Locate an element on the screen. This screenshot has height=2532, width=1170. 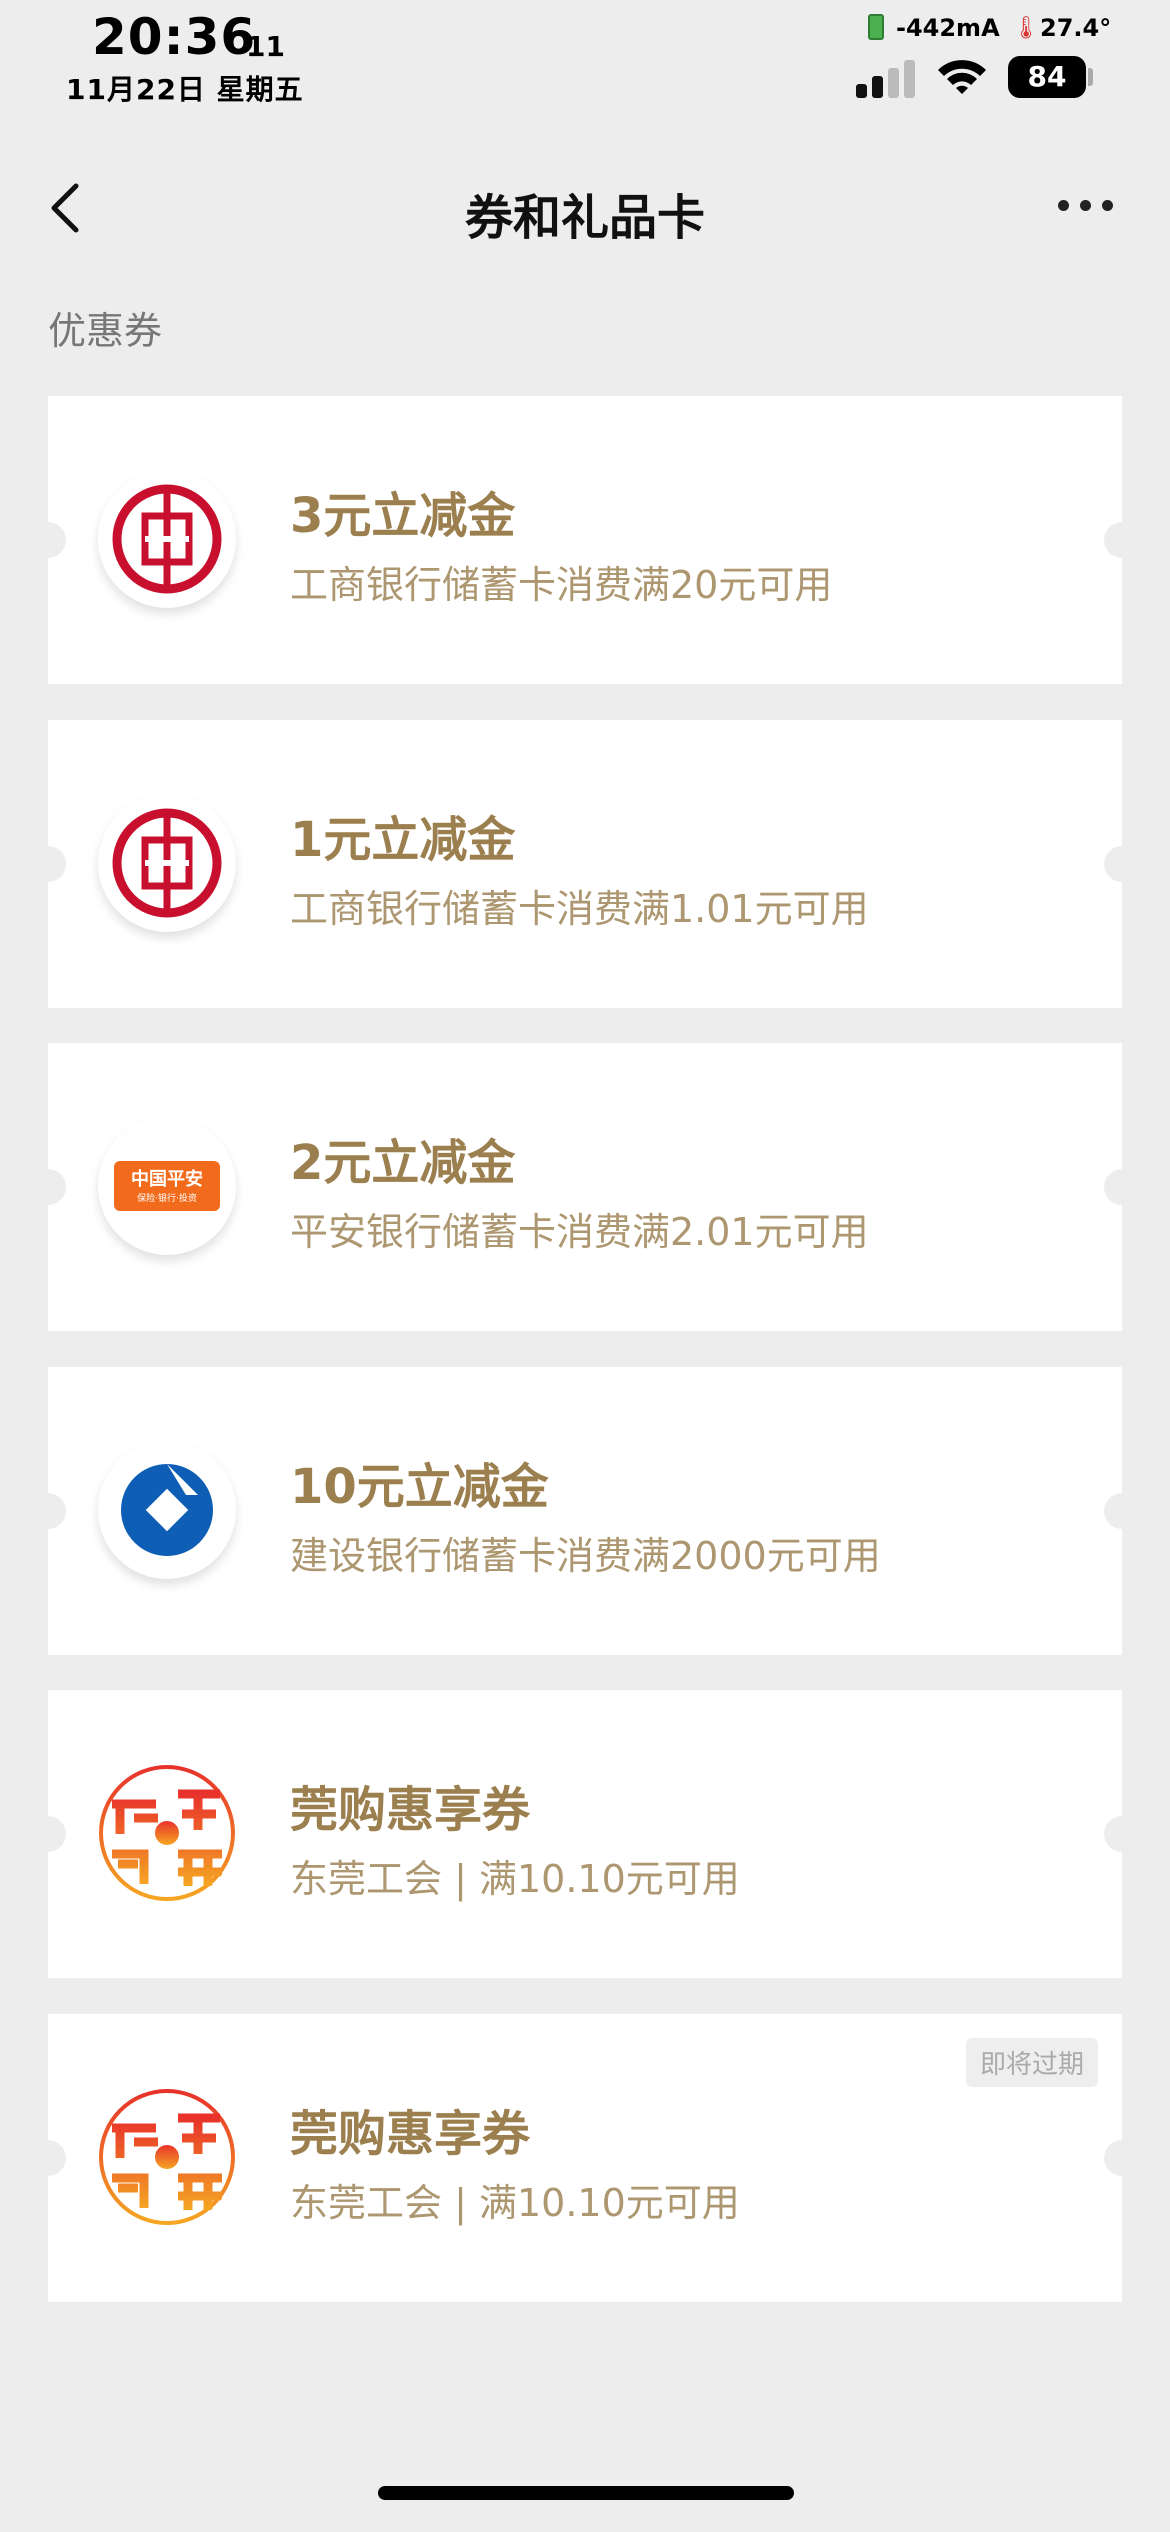
pingan-logo-icon: 中国平安 保险·银行·投资 is located at coordinates (167, 1186).